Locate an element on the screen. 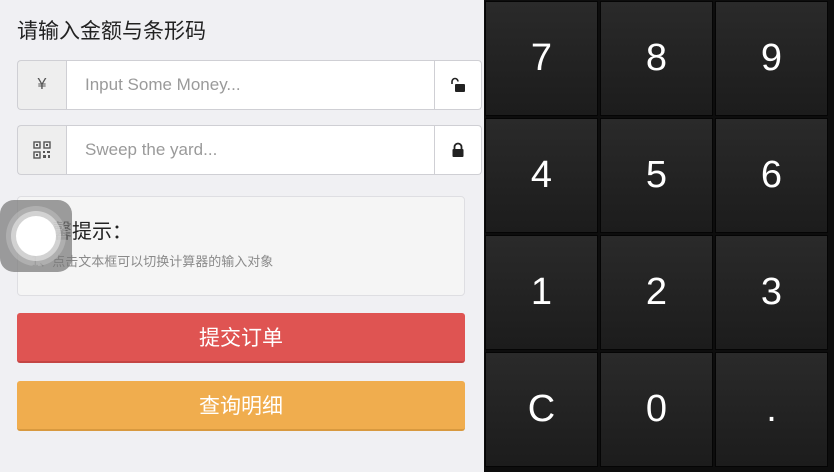  barcode-lock-toggle is located at coordinates (458, 150).